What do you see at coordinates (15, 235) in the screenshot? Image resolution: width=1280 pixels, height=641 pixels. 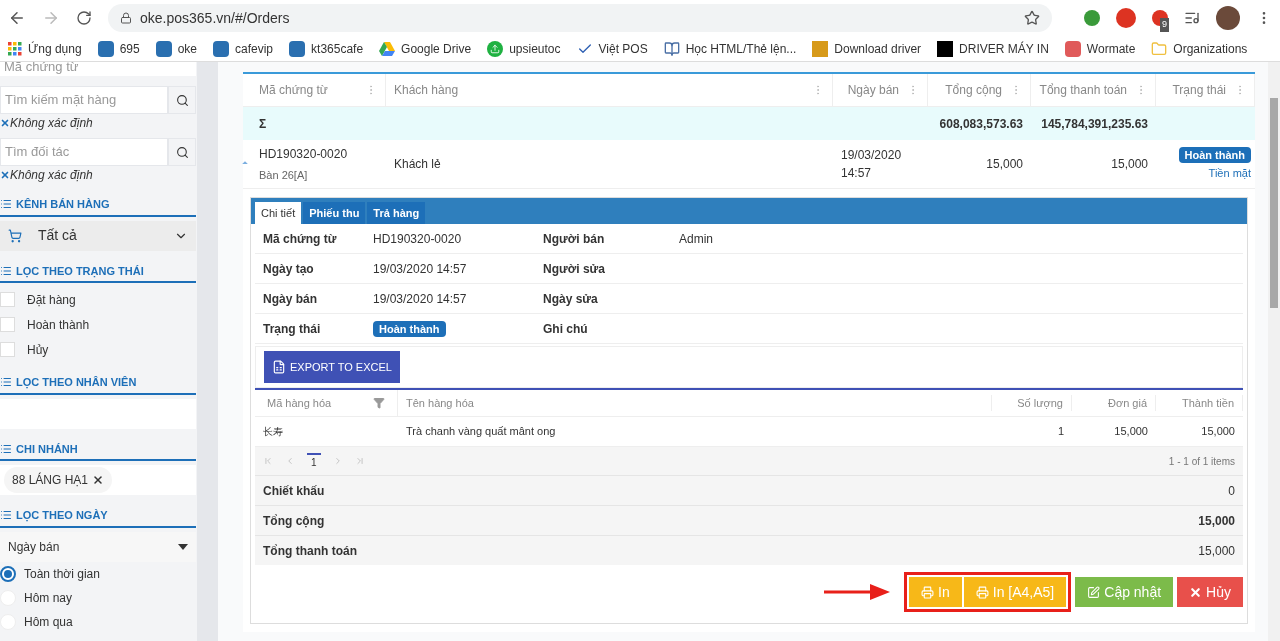 I see `cart-icon` at bounding box center [15, 235].